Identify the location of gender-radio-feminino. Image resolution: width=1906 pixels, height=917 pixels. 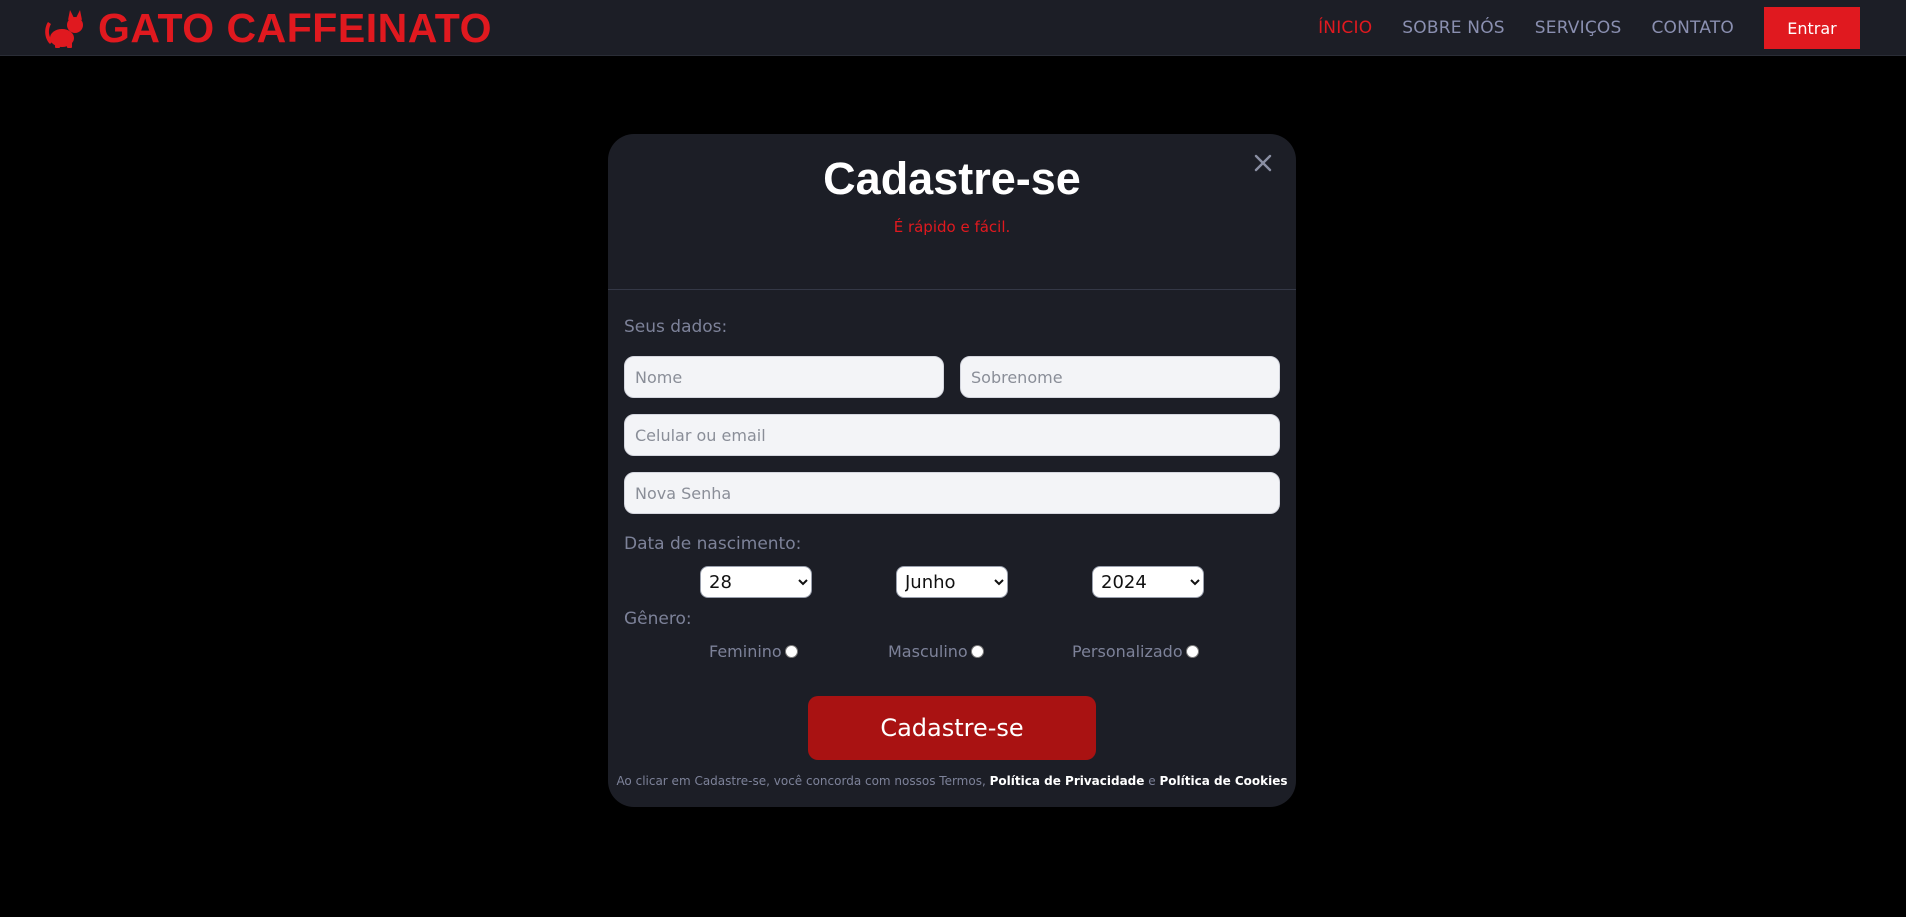
(791, 651).